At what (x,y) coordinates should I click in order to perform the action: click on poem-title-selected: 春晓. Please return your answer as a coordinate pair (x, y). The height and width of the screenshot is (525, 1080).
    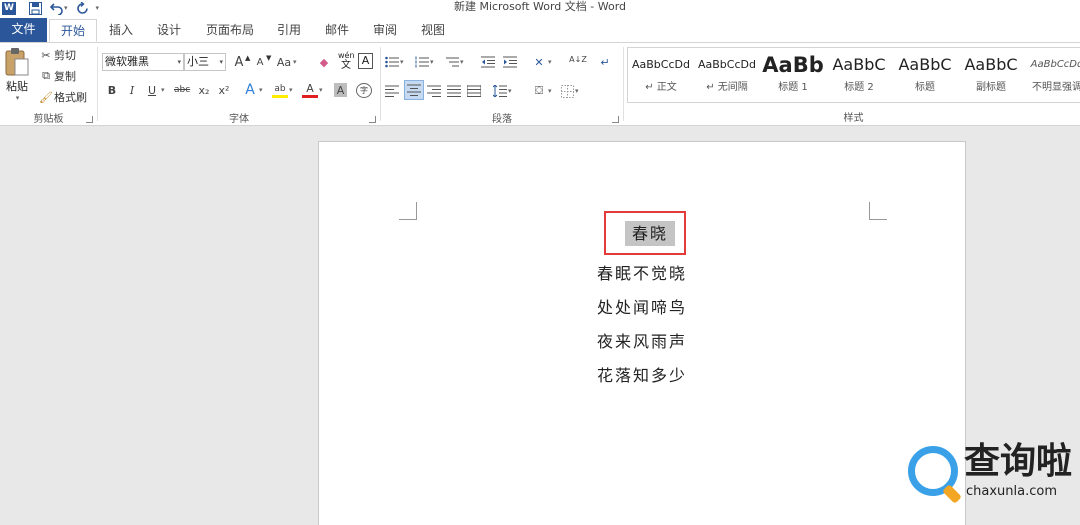
    Looking at the image, I should click on (650, 233).